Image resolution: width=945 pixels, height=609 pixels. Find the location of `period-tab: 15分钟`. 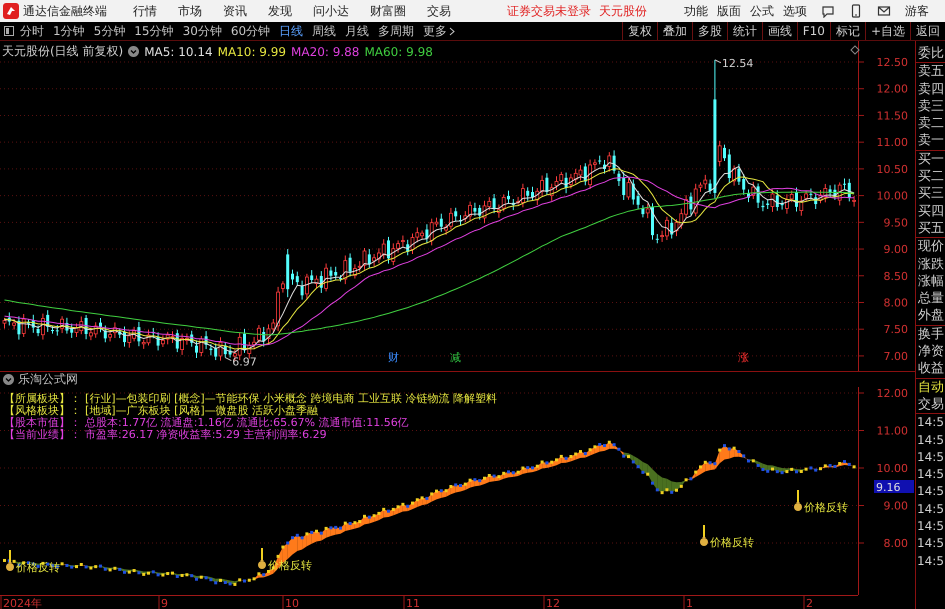

period-tab: 15分钟 is located at coordinates (154, 31).